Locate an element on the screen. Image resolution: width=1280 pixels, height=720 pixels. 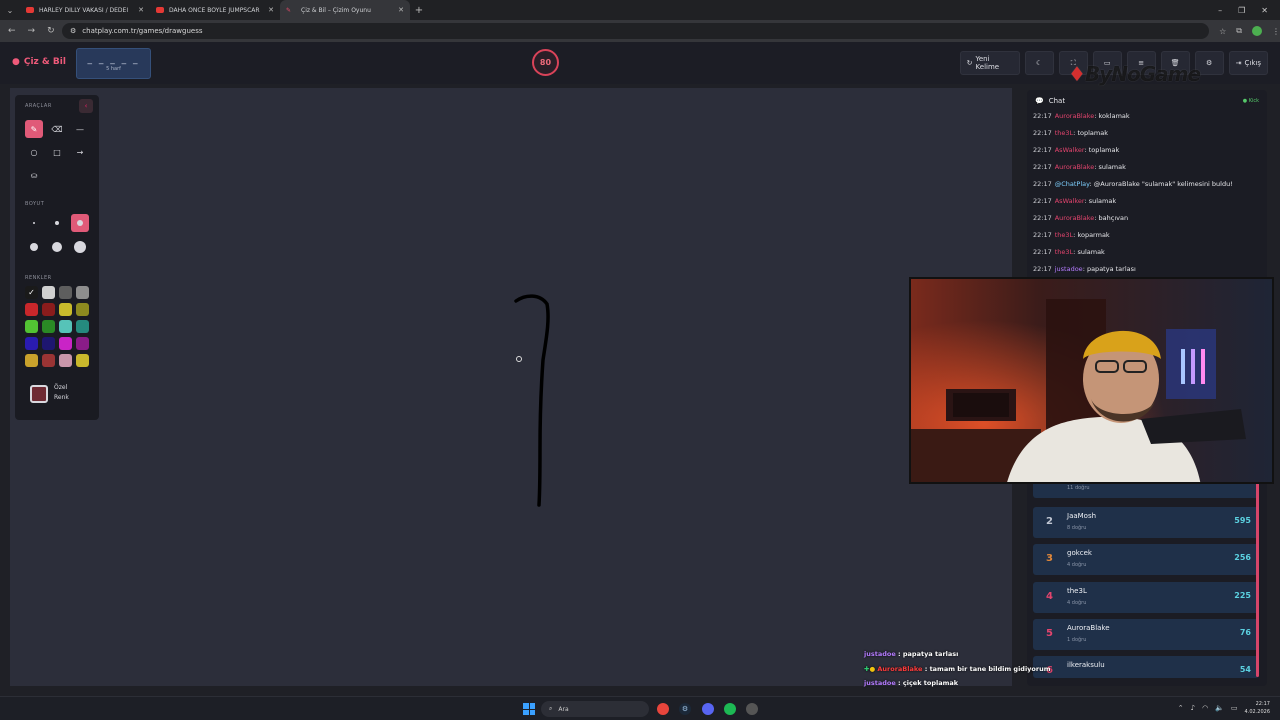
browser-tab: HARLEY DILLY VAKASI / DEDEI ✕ is located at coordinates (85, 10).